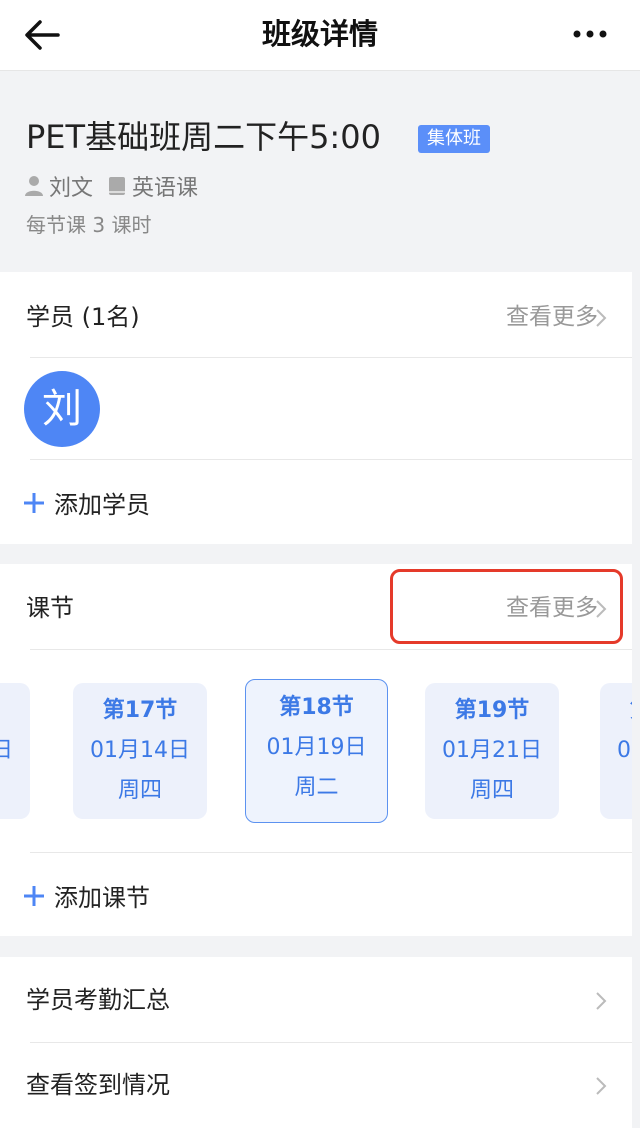 Image resolution: width=640 pixels, height=1128 pixels. I want to click on add-lesson-label: 添加课节, so click(102, 898).